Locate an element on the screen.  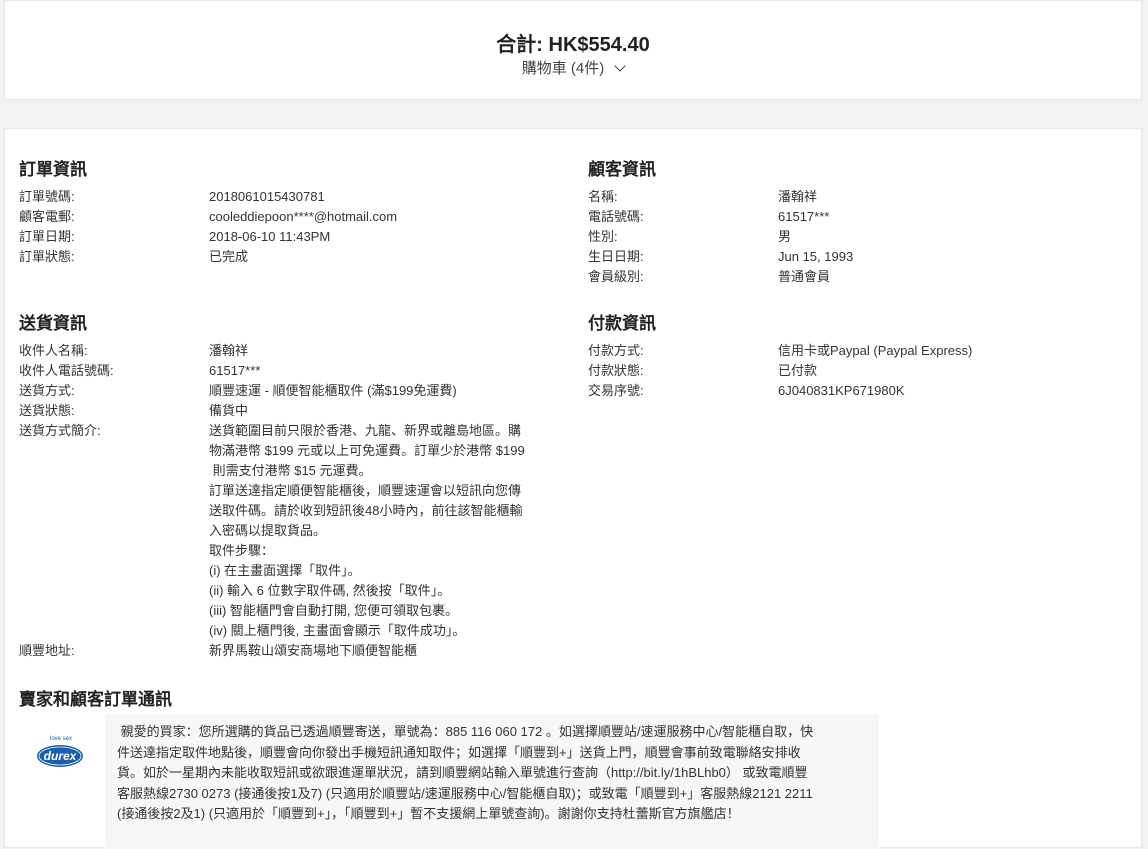
shipping-status-value: 備貨中 is located at coordinates (229, 410).